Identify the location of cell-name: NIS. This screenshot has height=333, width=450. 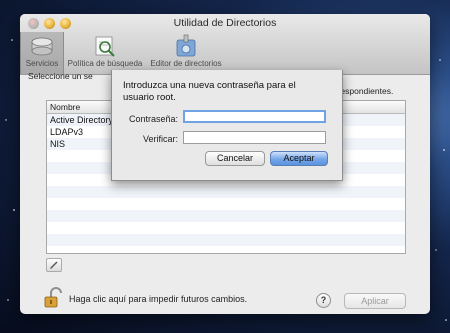
(58, 144).